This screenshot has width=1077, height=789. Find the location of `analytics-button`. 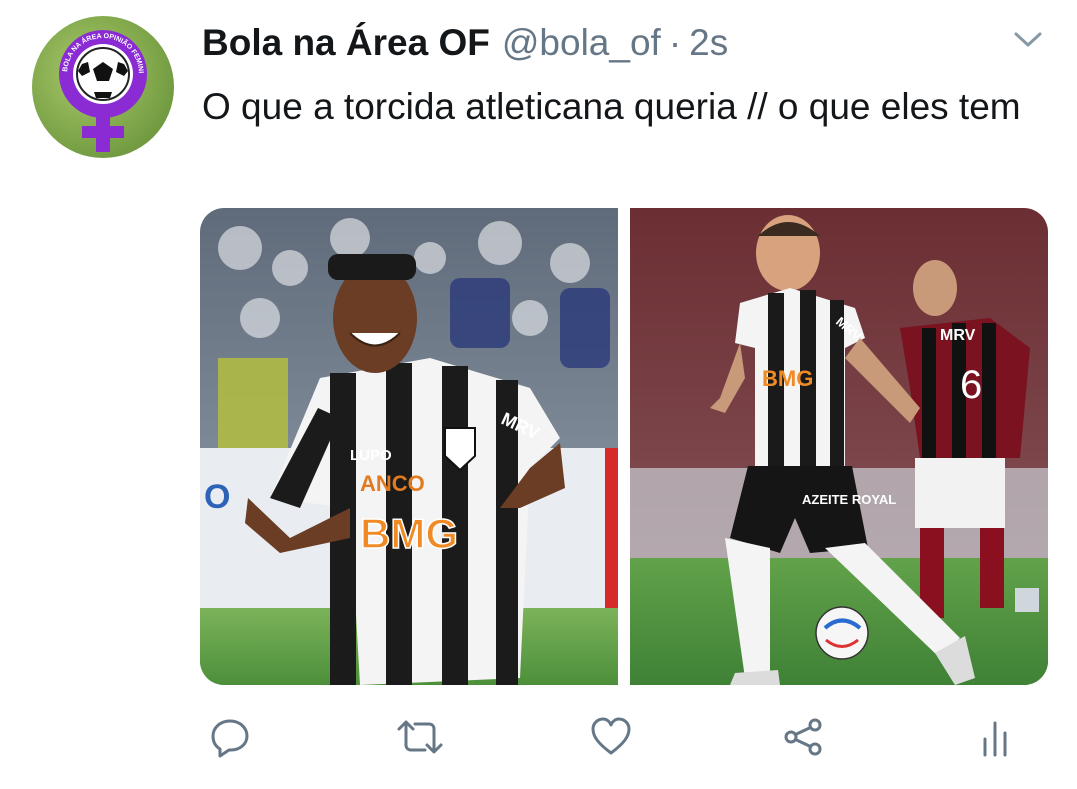

analytics-button is located at coordinates (995, 737).